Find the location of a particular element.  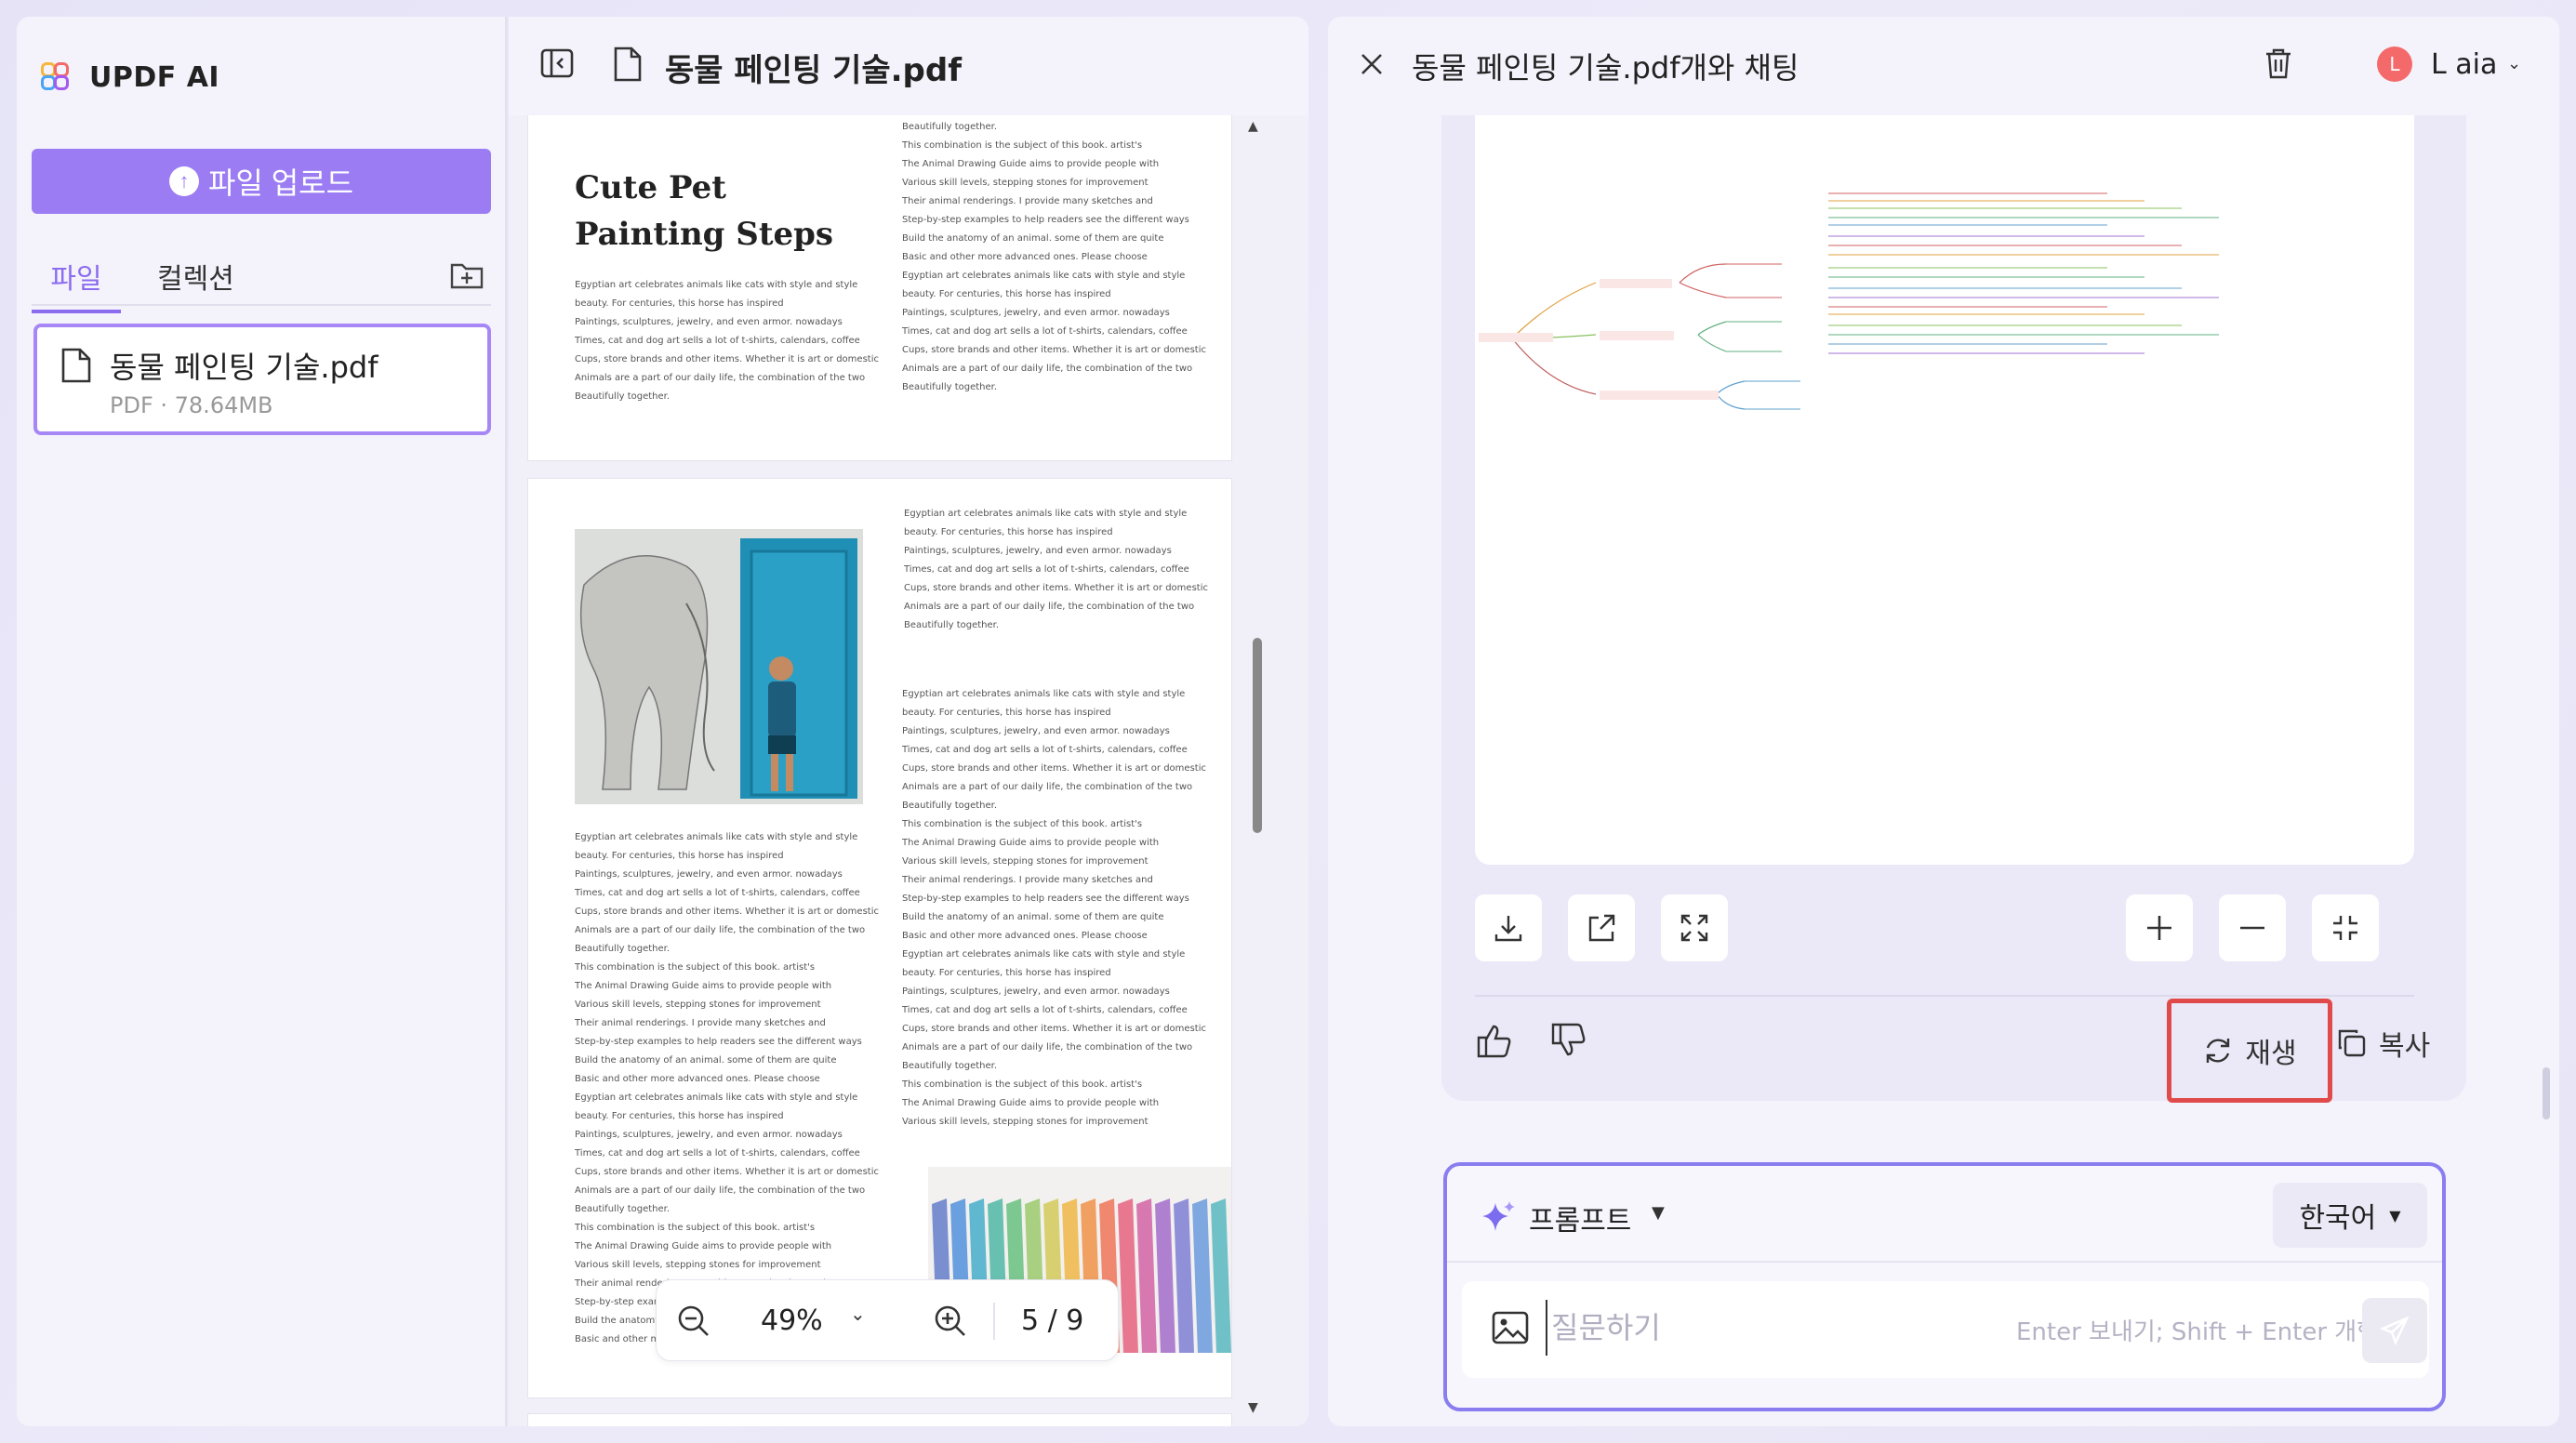

regenerate-label: 재생 is located at coordinates (2271, 1054).